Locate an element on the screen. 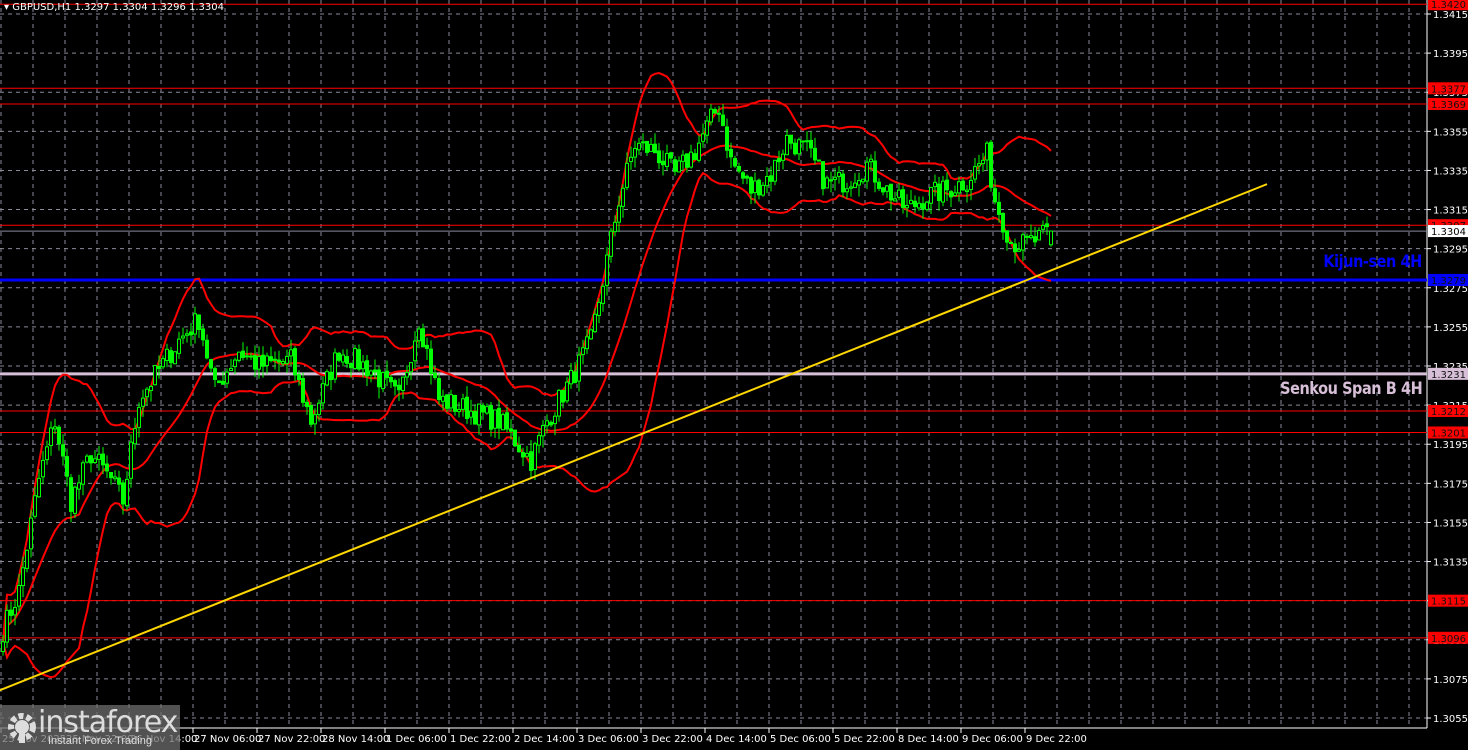 This screenshot has width=1468, height=750. y-tick-label: 1.3075 is located at coordinates (1450, 680).